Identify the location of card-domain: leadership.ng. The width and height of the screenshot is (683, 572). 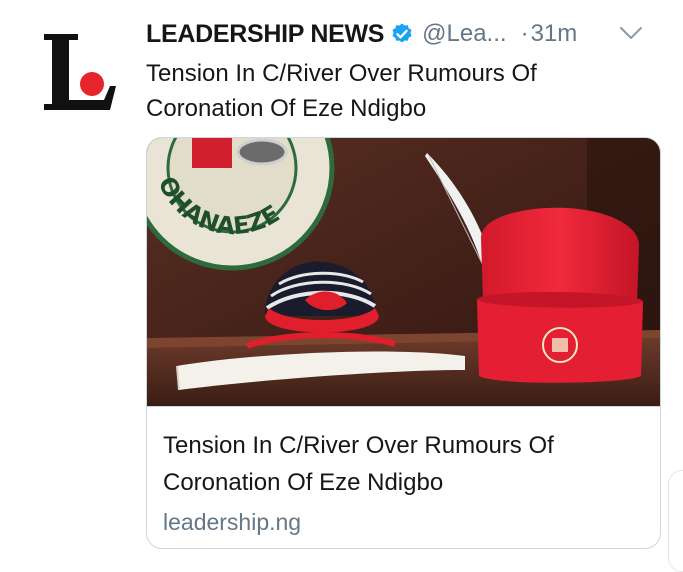
(232, 522).